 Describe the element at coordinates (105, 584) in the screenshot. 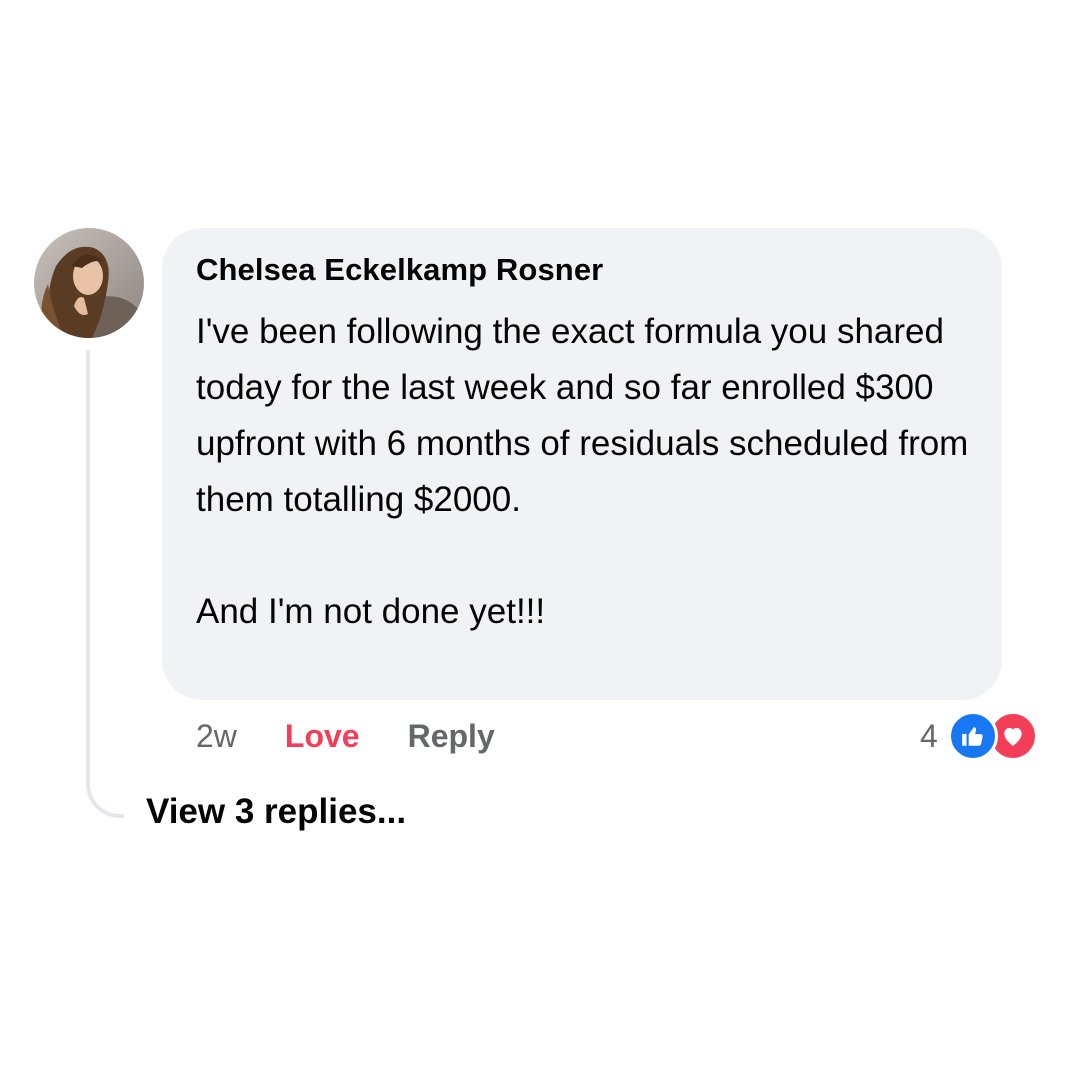

I see `thread-line` at that location.